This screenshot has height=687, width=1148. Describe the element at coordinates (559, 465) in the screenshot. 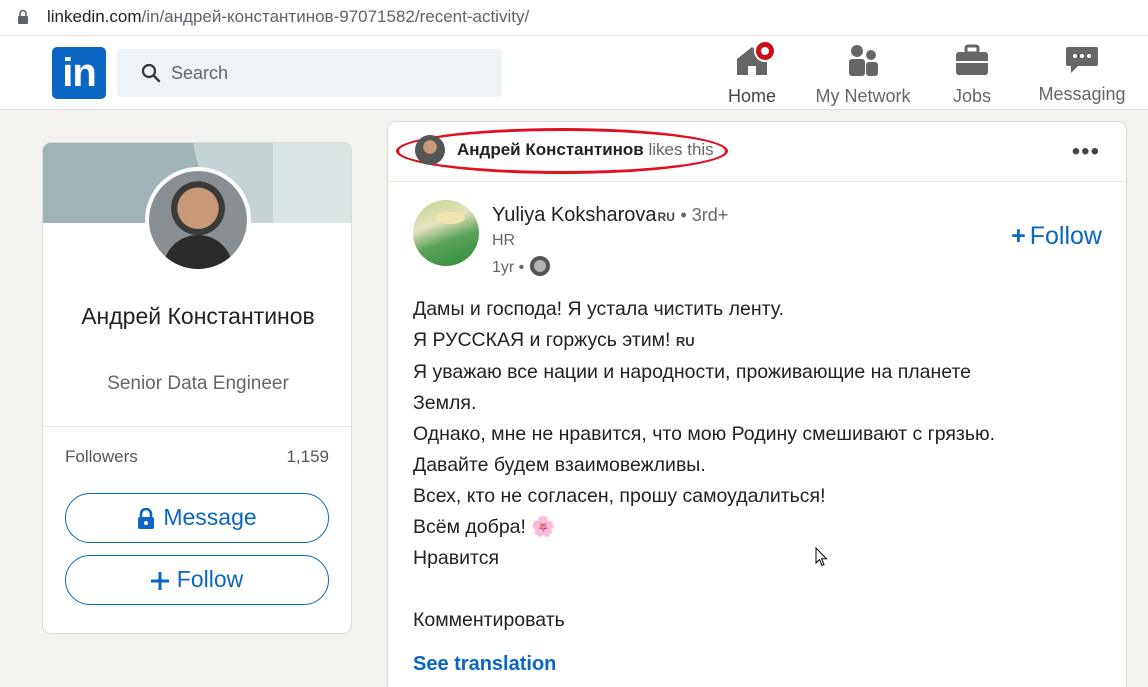

I see `post-line: Давайте будем взаимовежливы.` at that location.